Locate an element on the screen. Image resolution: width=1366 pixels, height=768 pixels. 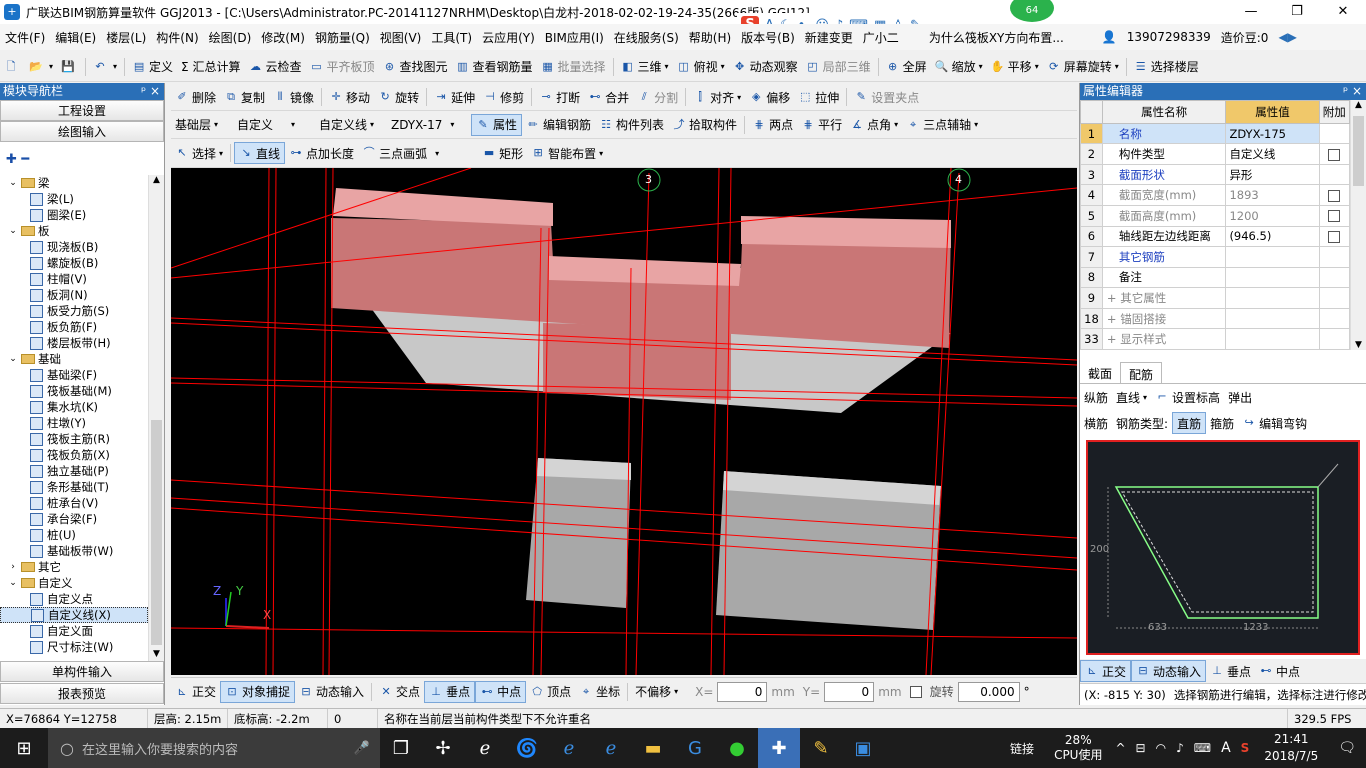
tray-app-icon: ⊟ is located at coordinates (1141, 748).